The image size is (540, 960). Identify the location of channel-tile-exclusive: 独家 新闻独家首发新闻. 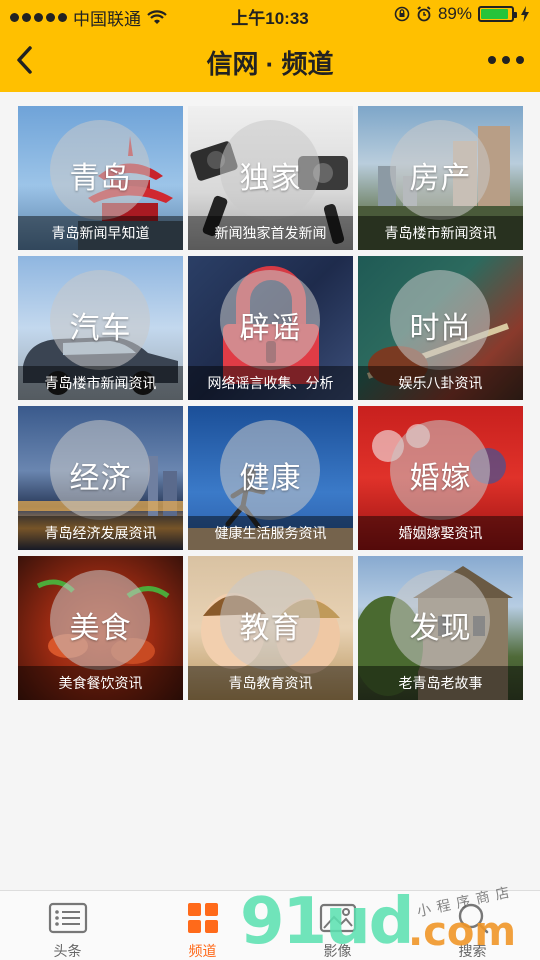
(270, 178).